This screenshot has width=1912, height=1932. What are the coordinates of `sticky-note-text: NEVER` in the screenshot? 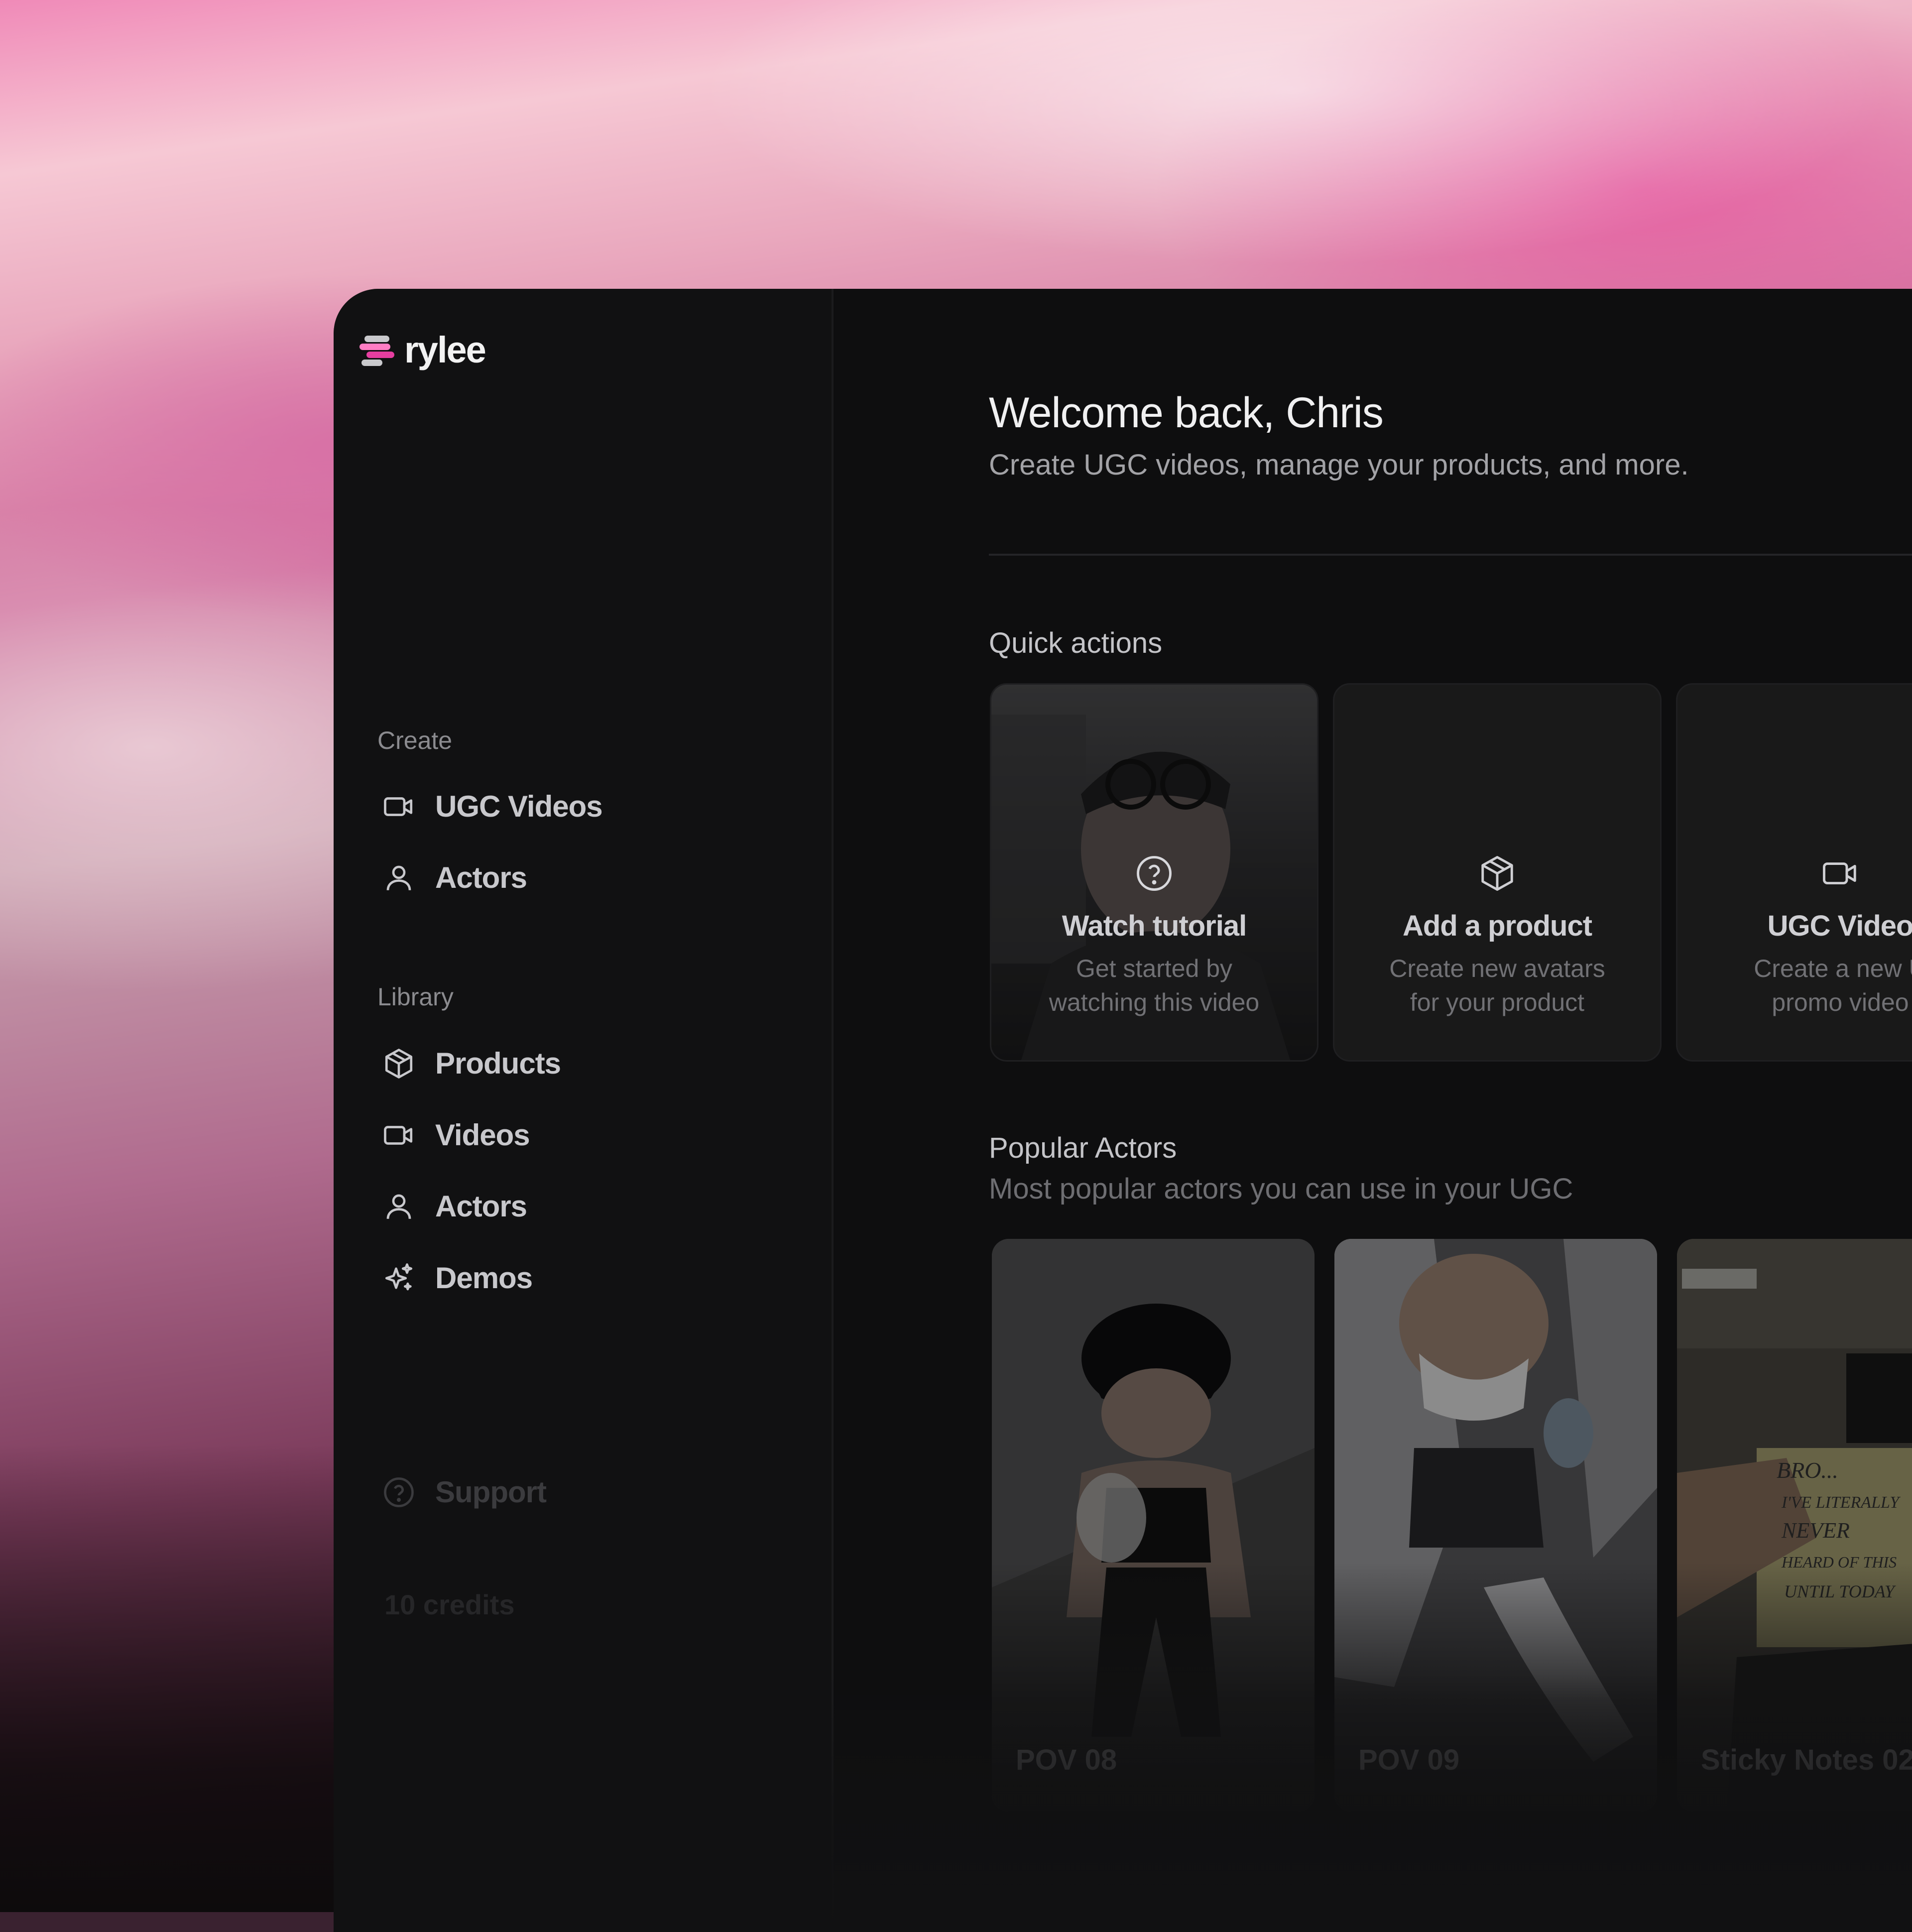 It's located at (1815, 1531).